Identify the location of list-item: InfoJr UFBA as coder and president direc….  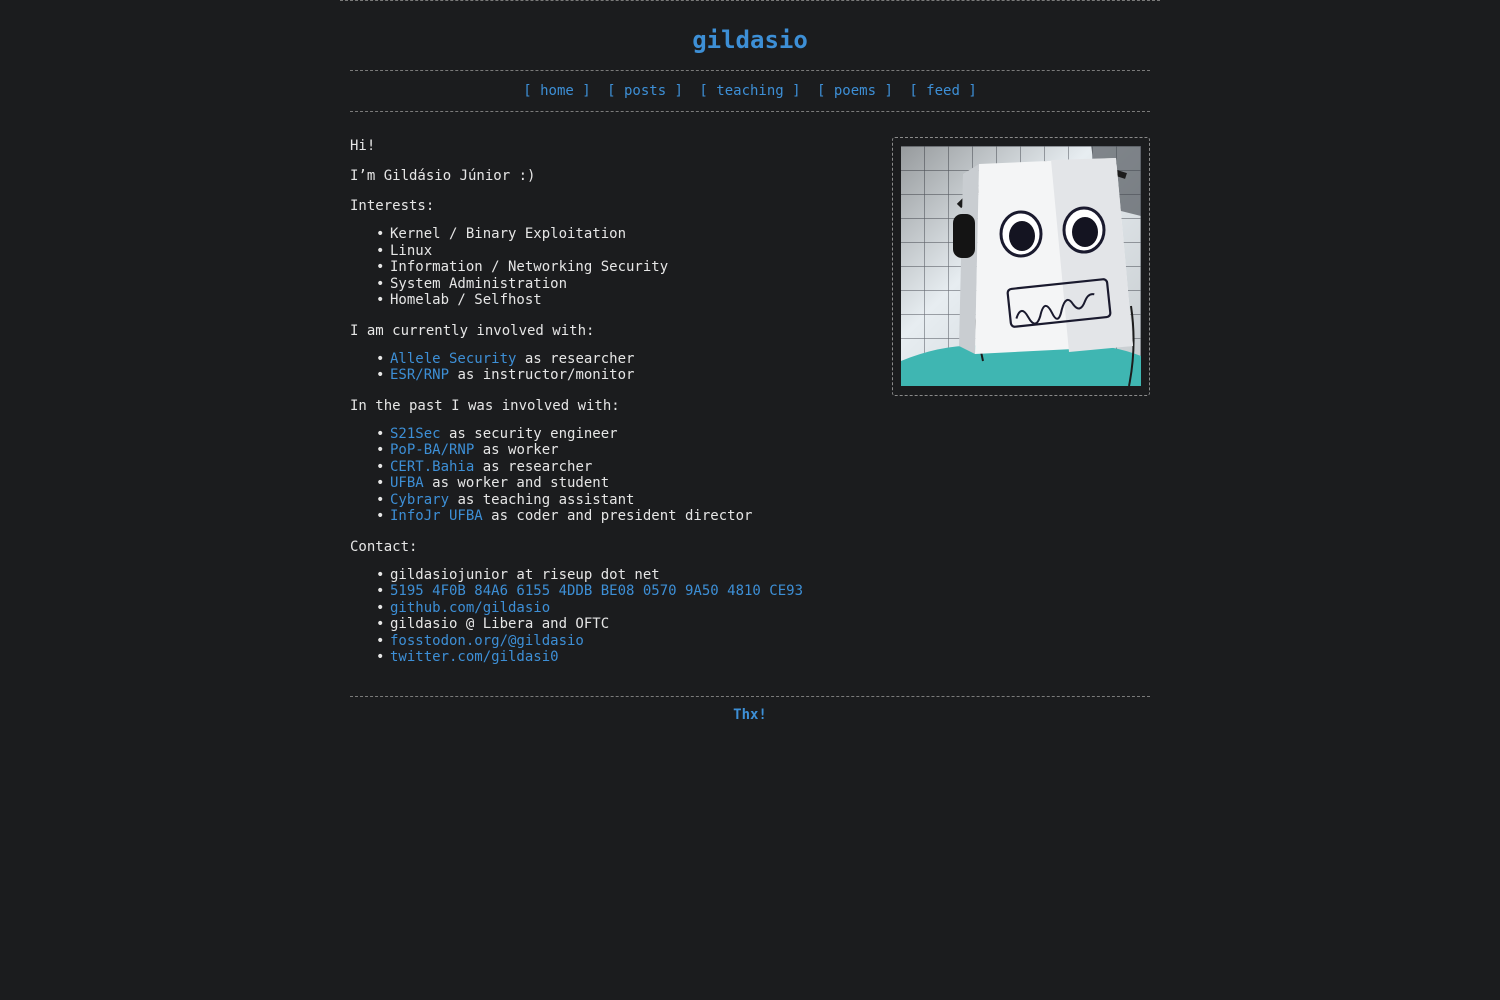
(633, 516).